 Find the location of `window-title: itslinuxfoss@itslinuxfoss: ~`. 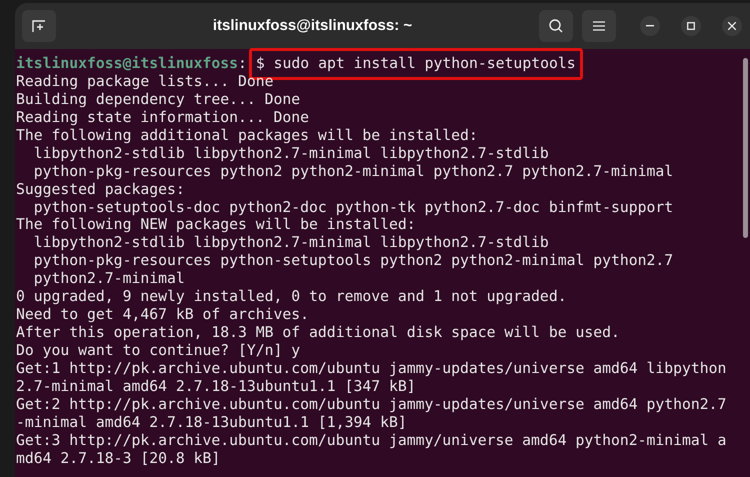

window-title: itslinuxfoss@itslinuxfoss: ~ is located at coordinates (312, 26).